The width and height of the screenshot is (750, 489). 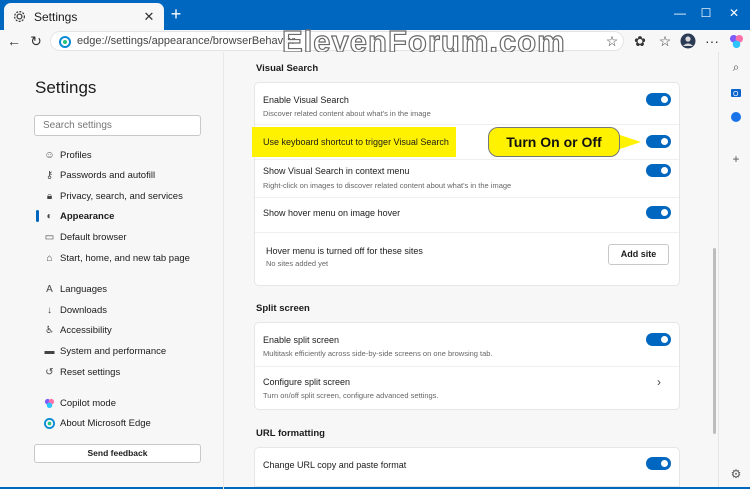 What do you see at coordinates (88, 403) in the screenshot?
I see `sidebar-item-label: Copilot mode` at bounding box center [88, 403].